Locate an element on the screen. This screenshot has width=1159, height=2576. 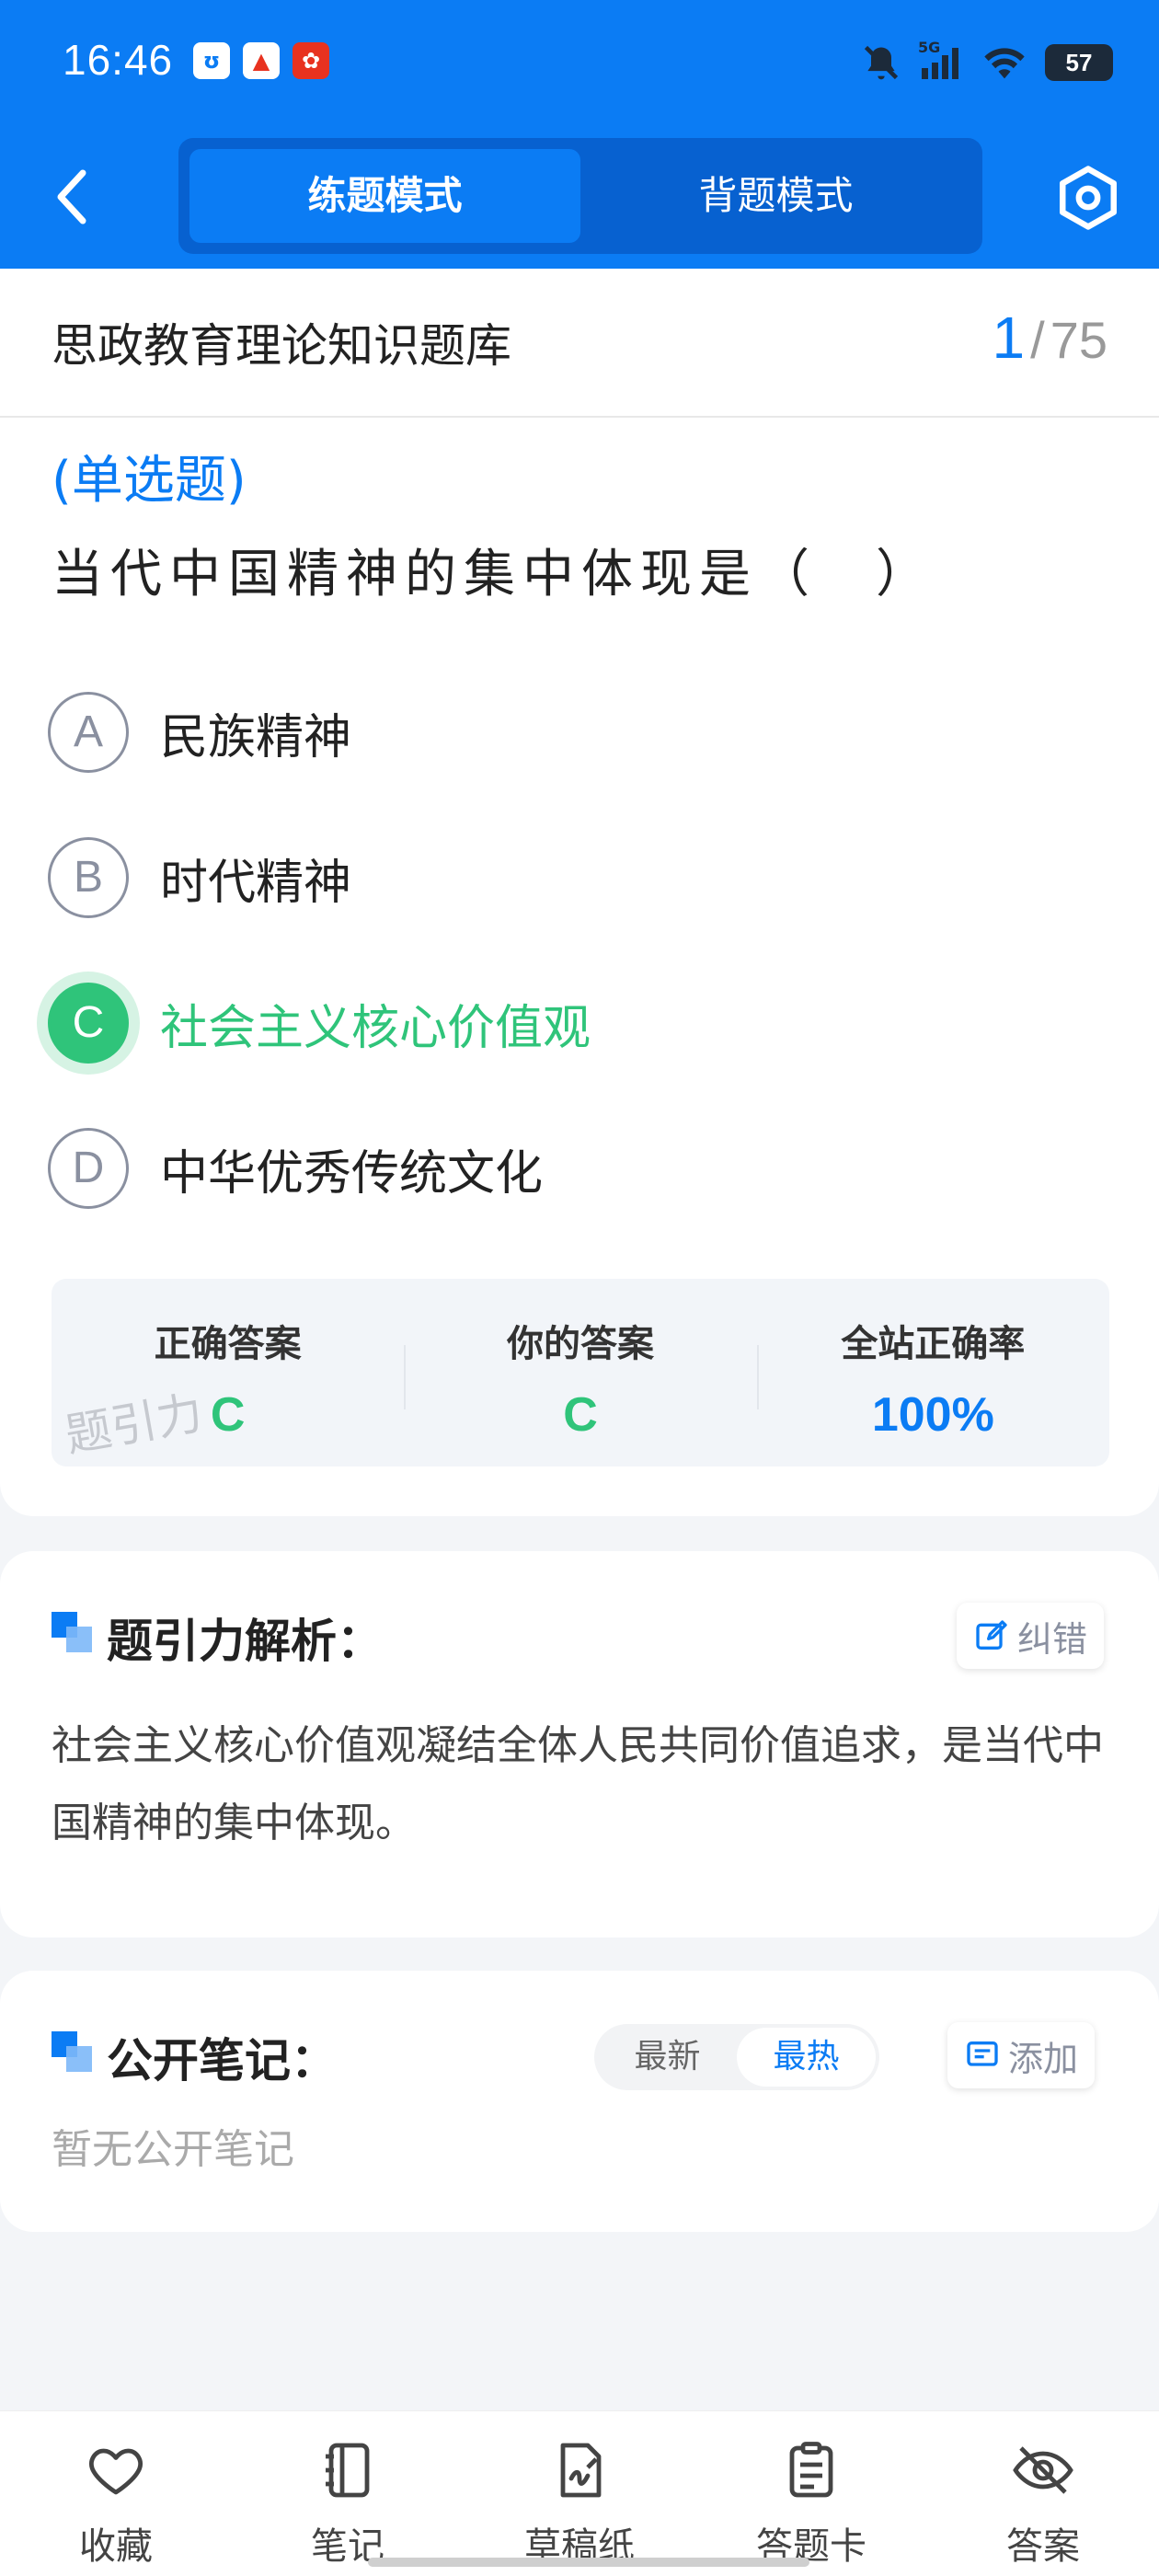
add-note-label: 添加 is located at coordinates (1043, 2058).